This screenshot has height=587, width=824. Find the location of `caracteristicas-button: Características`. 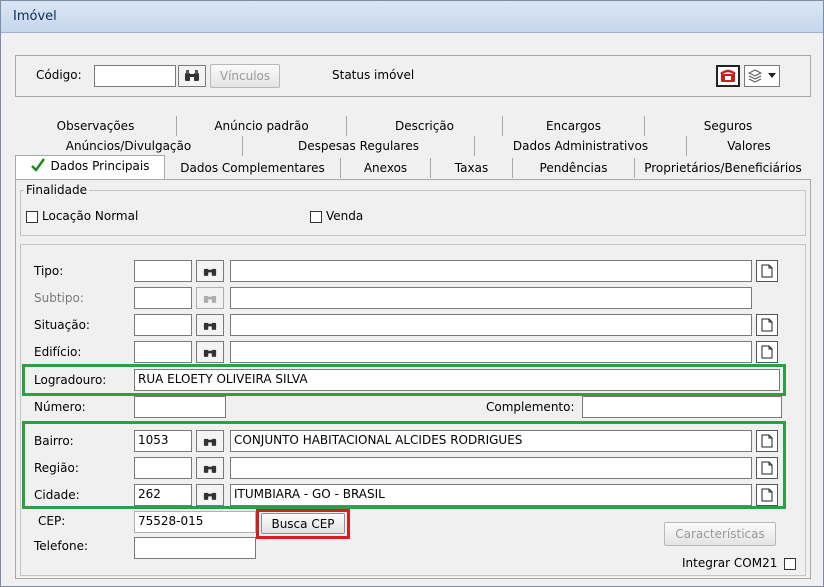

caracteristicas-button: Características is located at coordinates (720, 534).